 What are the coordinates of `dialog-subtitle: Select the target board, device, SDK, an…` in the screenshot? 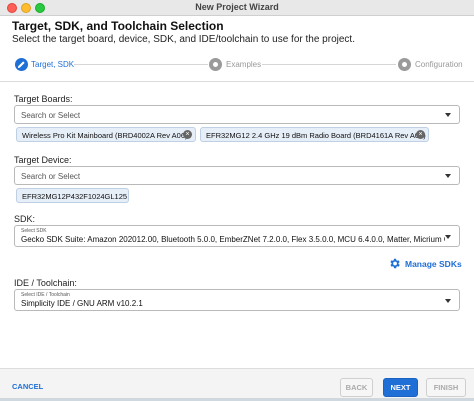 It's located at (183, 39).